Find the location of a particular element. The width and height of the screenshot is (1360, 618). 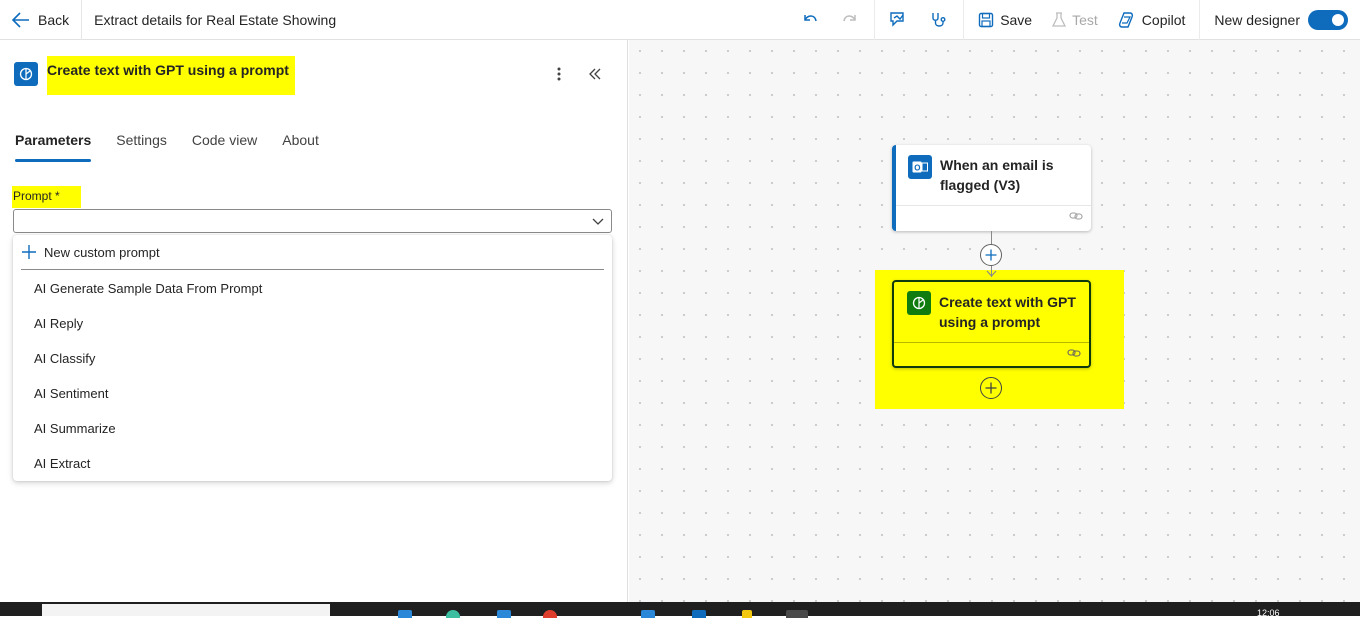

test-label: Test is located at coordinates (1085, 20).